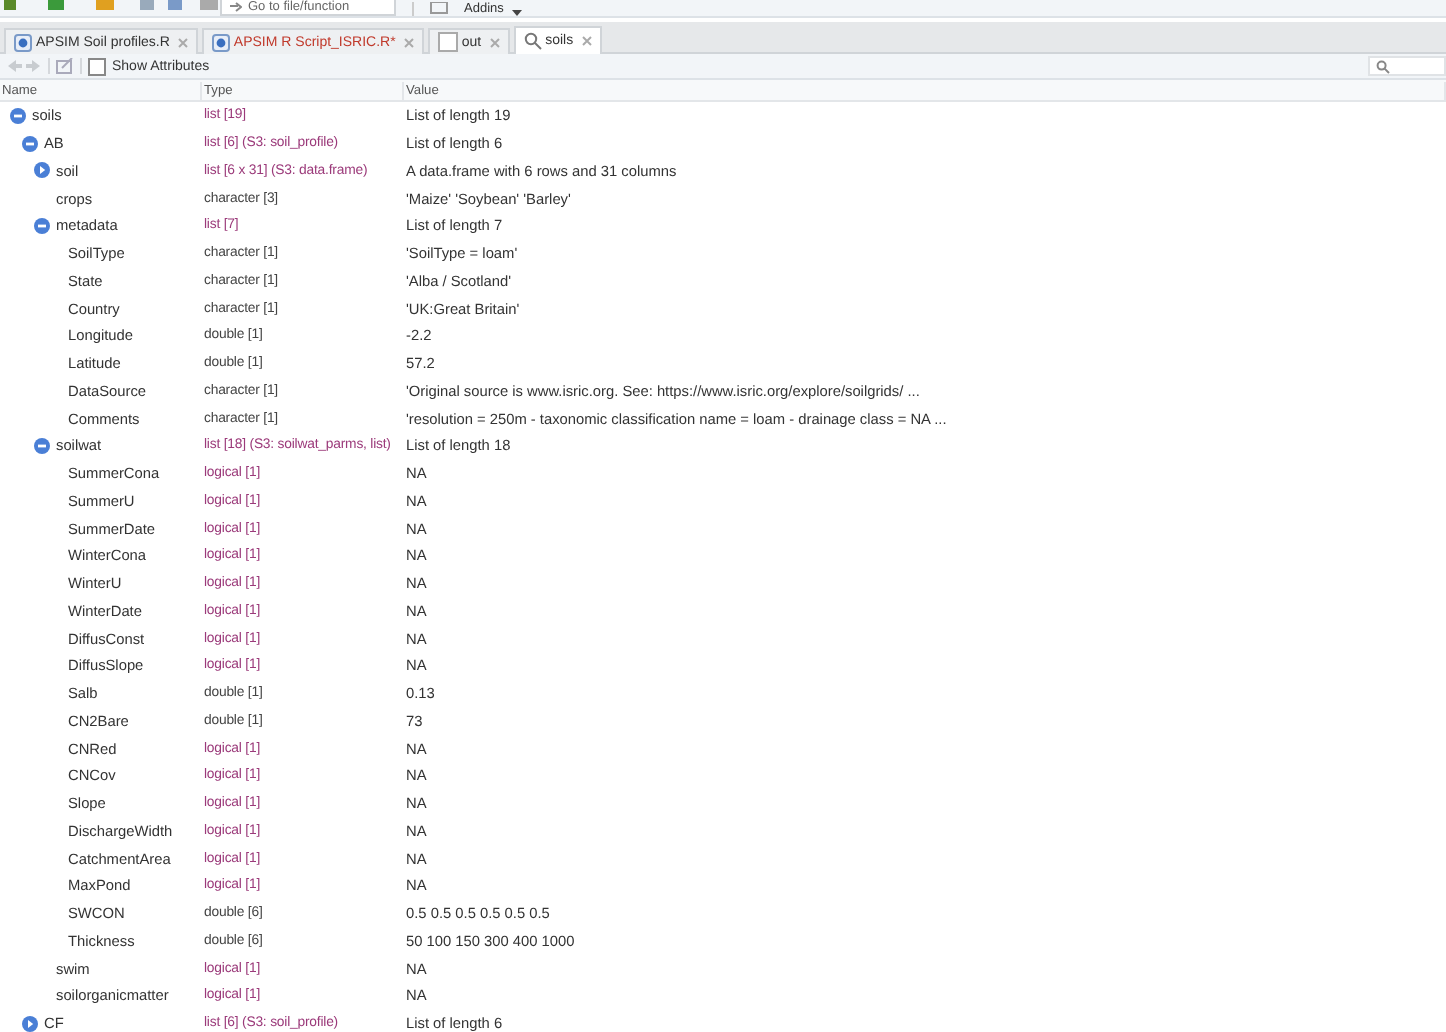  Describe the element at coordinates (97, 66) in the screenshot. I see `show-attributes-checkbox` at that location.